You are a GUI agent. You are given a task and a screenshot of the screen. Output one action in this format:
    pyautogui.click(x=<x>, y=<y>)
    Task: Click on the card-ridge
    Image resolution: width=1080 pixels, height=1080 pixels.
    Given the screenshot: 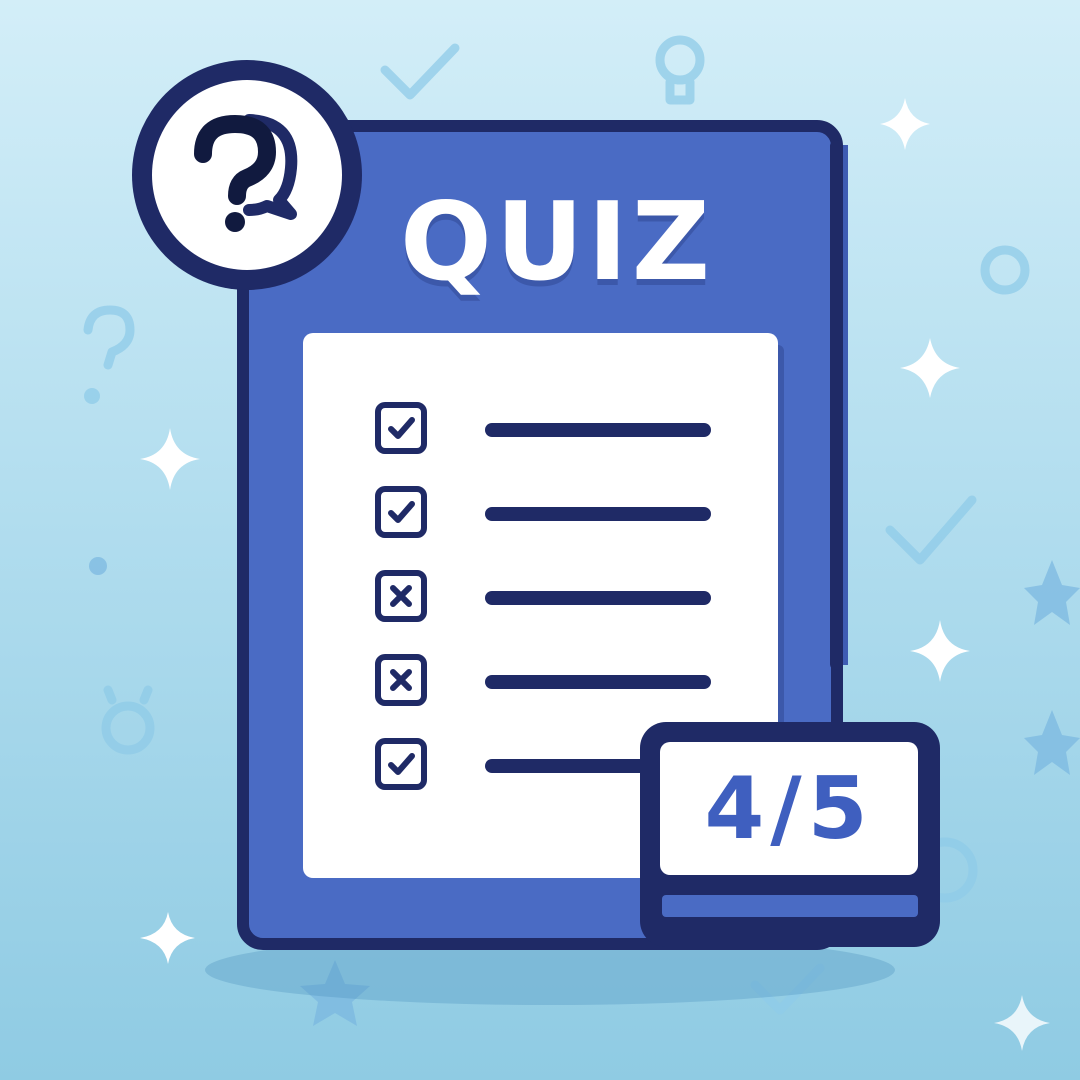 What is the action you would take?
    pyautogui.click(x=836, y=405)
    